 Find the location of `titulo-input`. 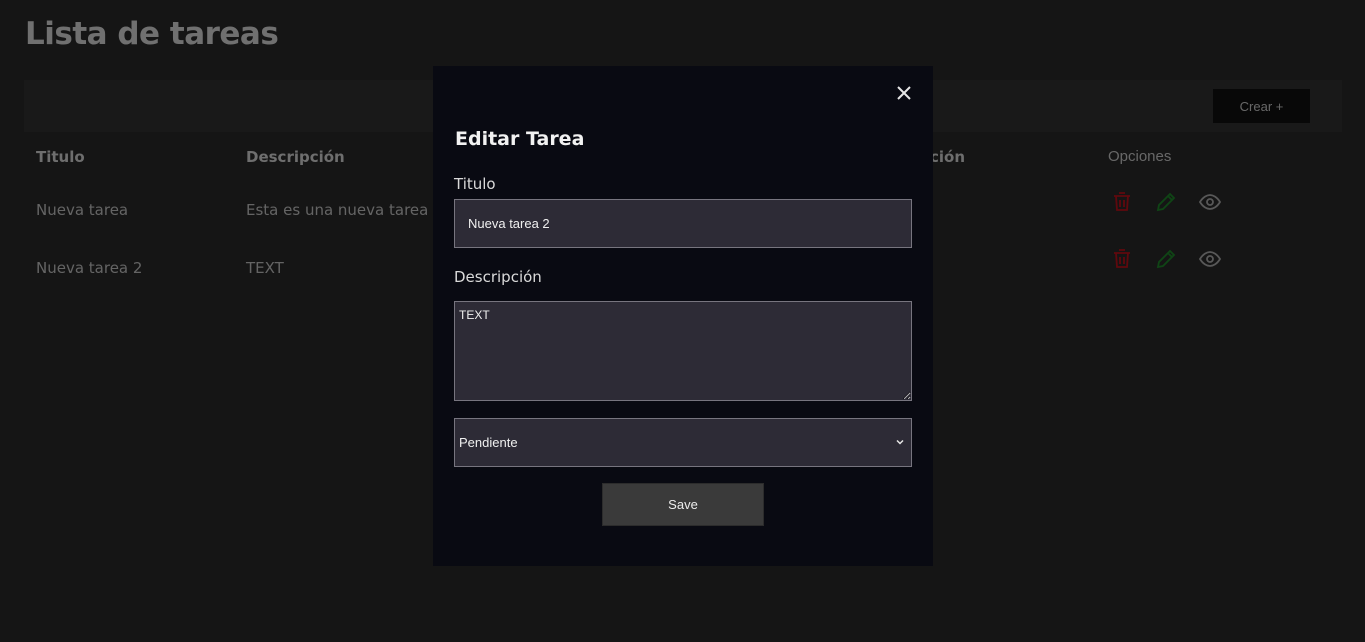

titulo-input is located at coordinates (683, 223).